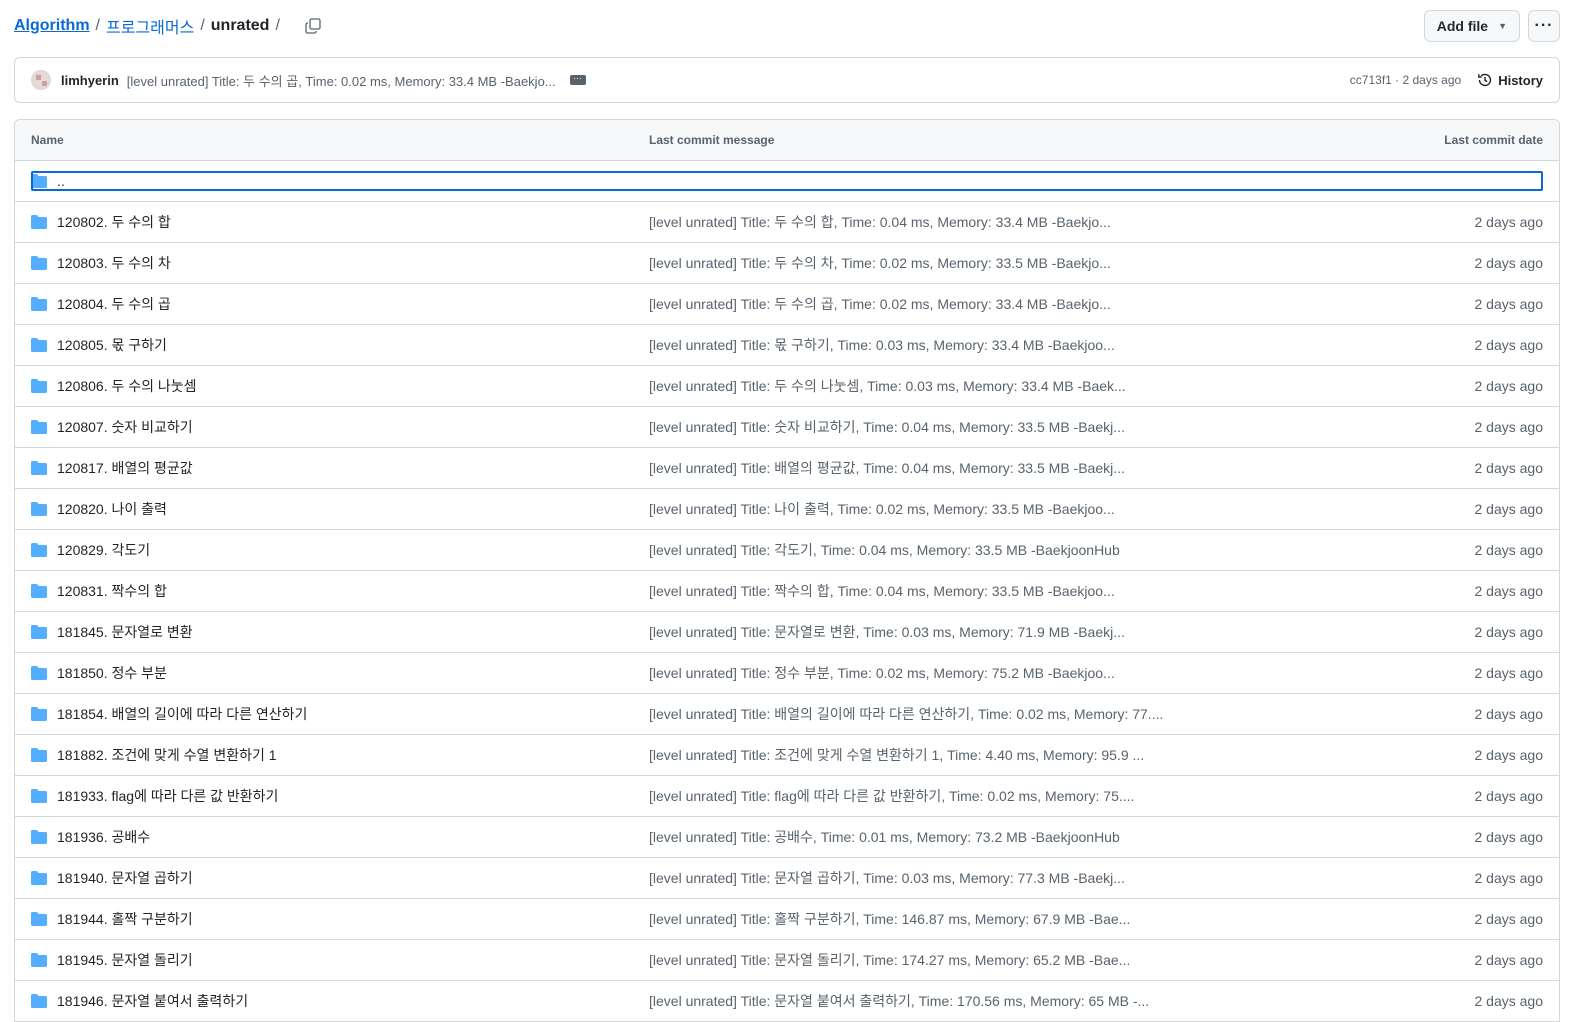 This screenshot has width=1572, height=1022. I want to click on folder-name-link: 120829. 각도기, so click(103, 550).